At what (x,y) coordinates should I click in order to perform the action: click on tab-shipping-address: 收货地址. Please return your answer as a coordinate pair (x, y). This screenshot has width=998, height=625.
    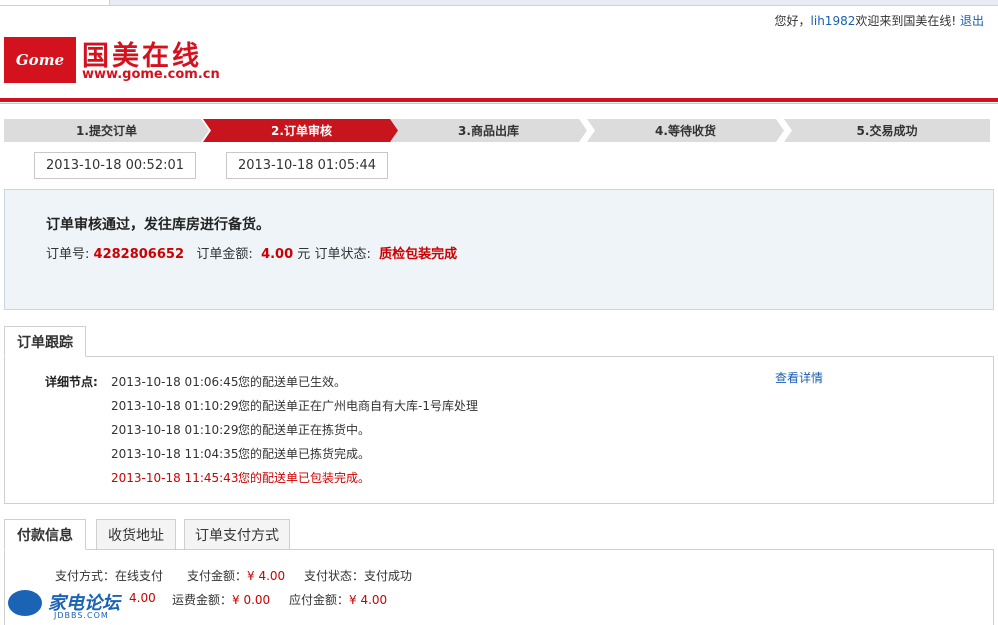
    Looking at the image, I should click on (136, 534).